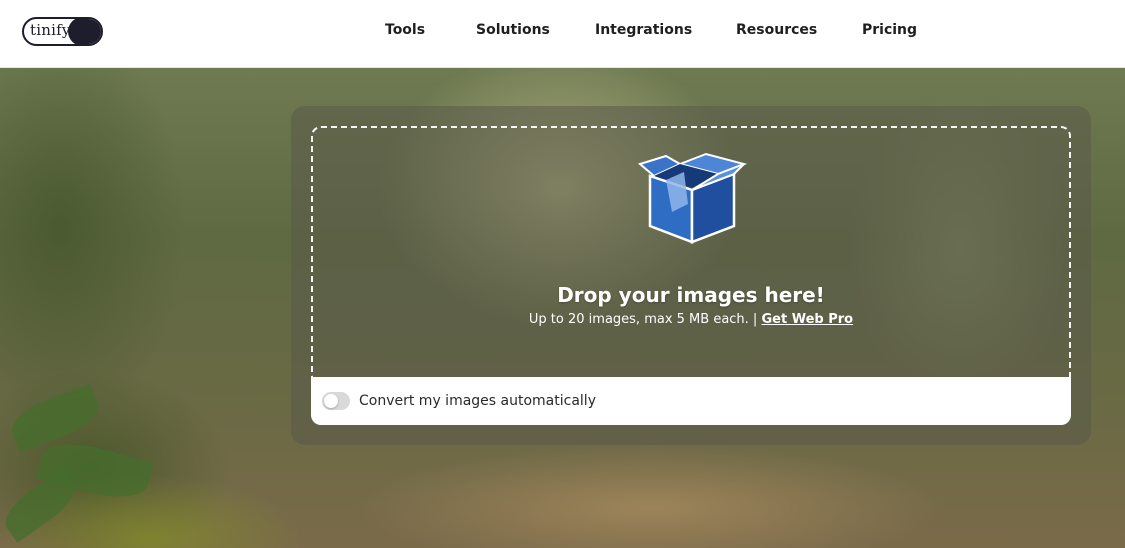 The width and height of the screenshot is (1125, 548). Describe the element at coordinates (405, 30) in the screenshot. I see `nav-tools: Tools` at that location.